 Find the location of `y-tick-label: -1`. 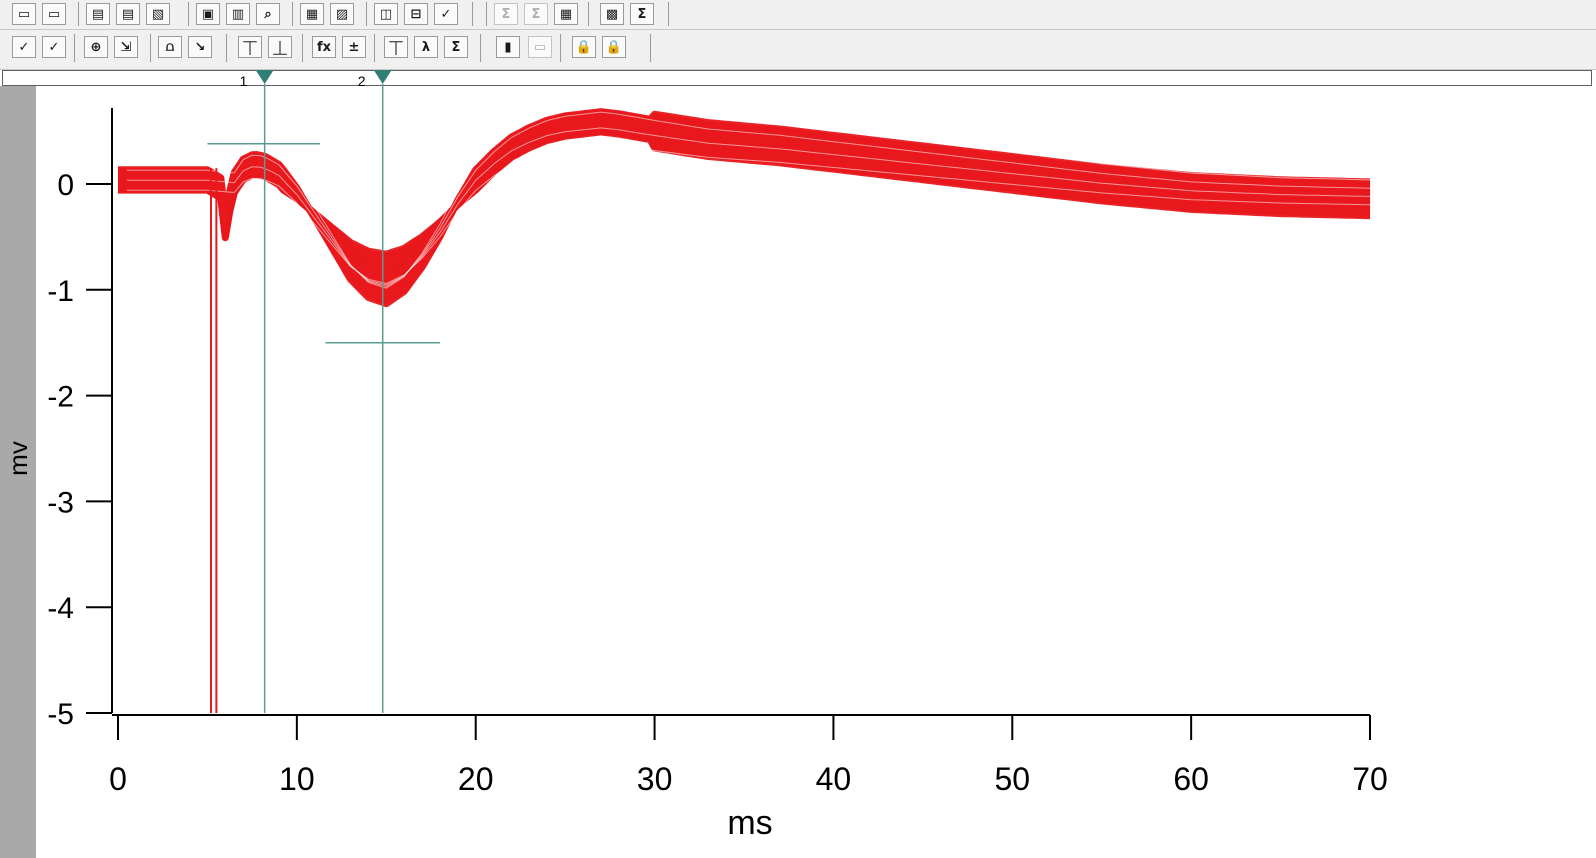

y-tick-label: -1 is located at coordinates (60, 291).